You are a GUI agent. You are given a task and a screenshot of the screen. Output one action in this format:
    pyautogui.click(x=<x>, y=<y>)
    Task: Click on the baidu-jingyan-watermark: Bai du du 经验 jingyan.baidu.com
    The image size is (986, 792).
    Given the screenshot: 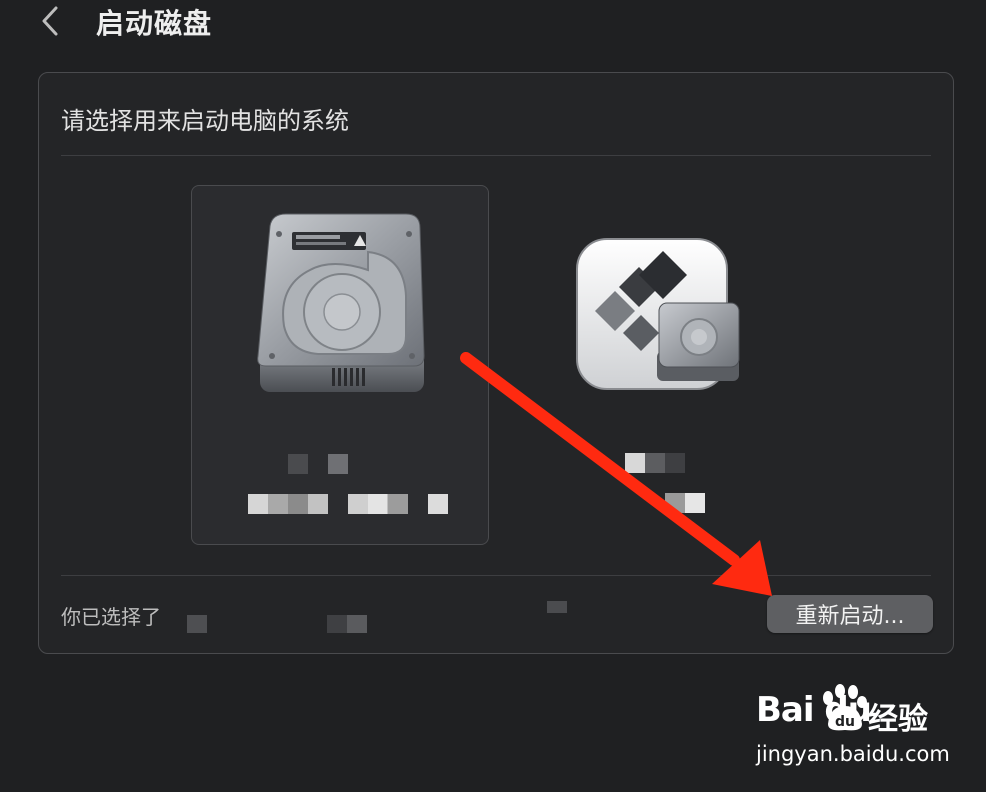 What is the action you would take?
    pyautogui.click(x=856, y=729)
    